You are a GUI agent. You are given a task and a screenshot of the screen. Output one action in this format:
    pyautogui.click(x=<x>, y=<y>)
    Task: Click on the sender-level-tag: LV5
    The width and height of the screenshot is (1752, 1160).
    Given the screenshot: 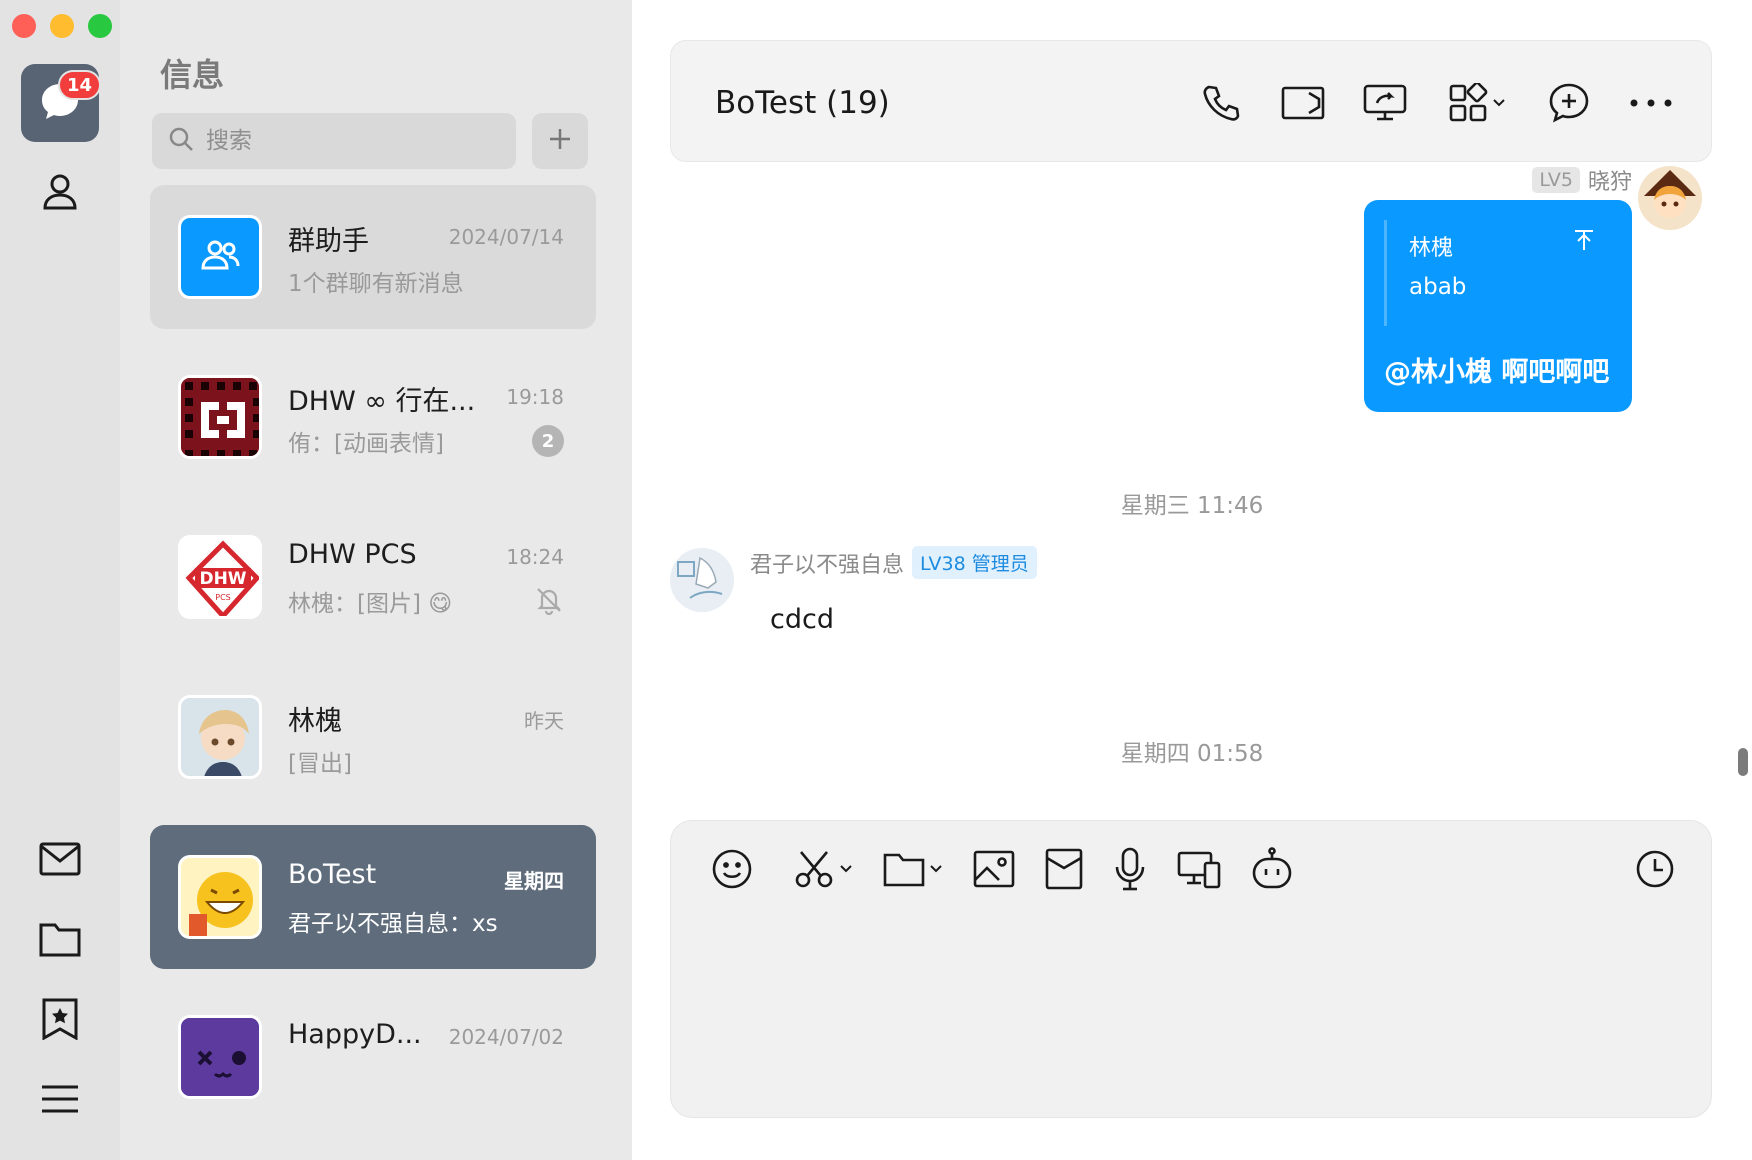 What is the action you would take?
    pyautogui.click(x=1556, y=180)
    